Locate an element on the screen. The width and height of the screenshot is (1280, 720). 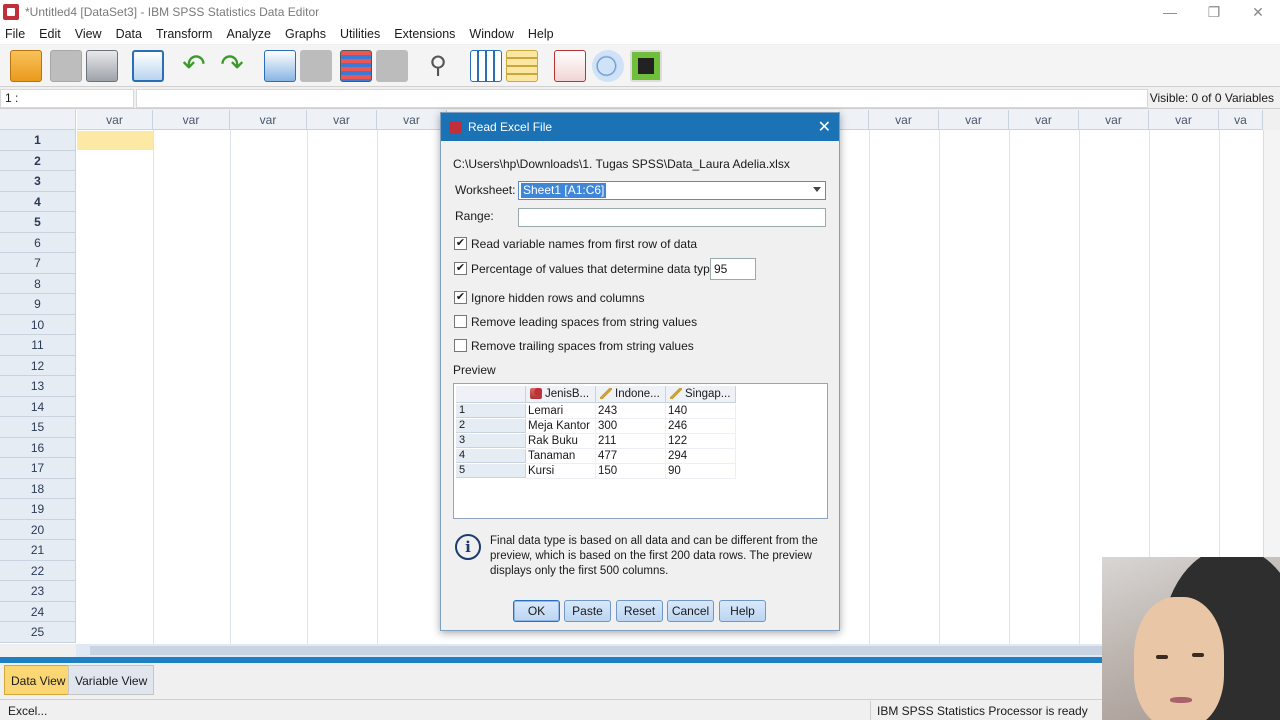
menu-file: File is located at coordinates (17, 34).